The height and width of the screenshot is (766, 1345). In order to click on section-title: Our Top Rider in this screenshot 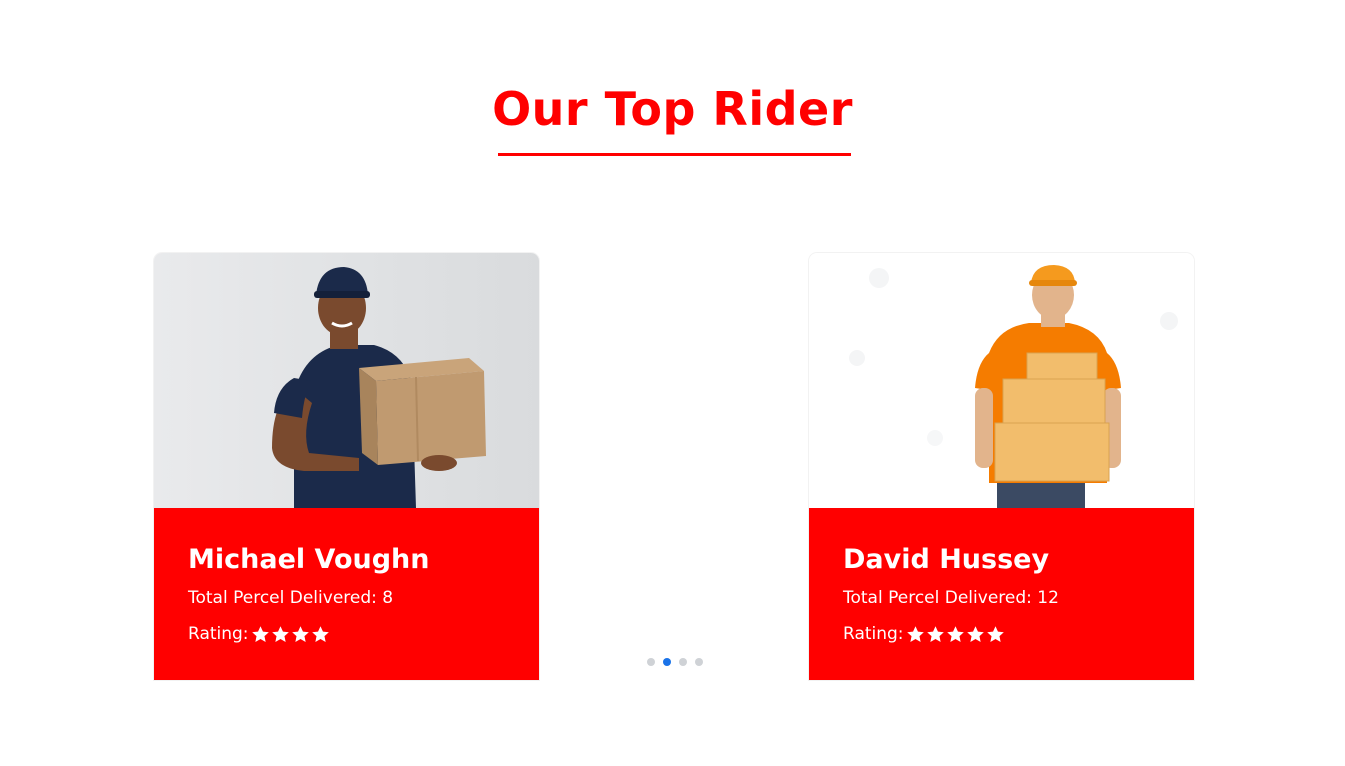, I will do `click(672, 109)`.